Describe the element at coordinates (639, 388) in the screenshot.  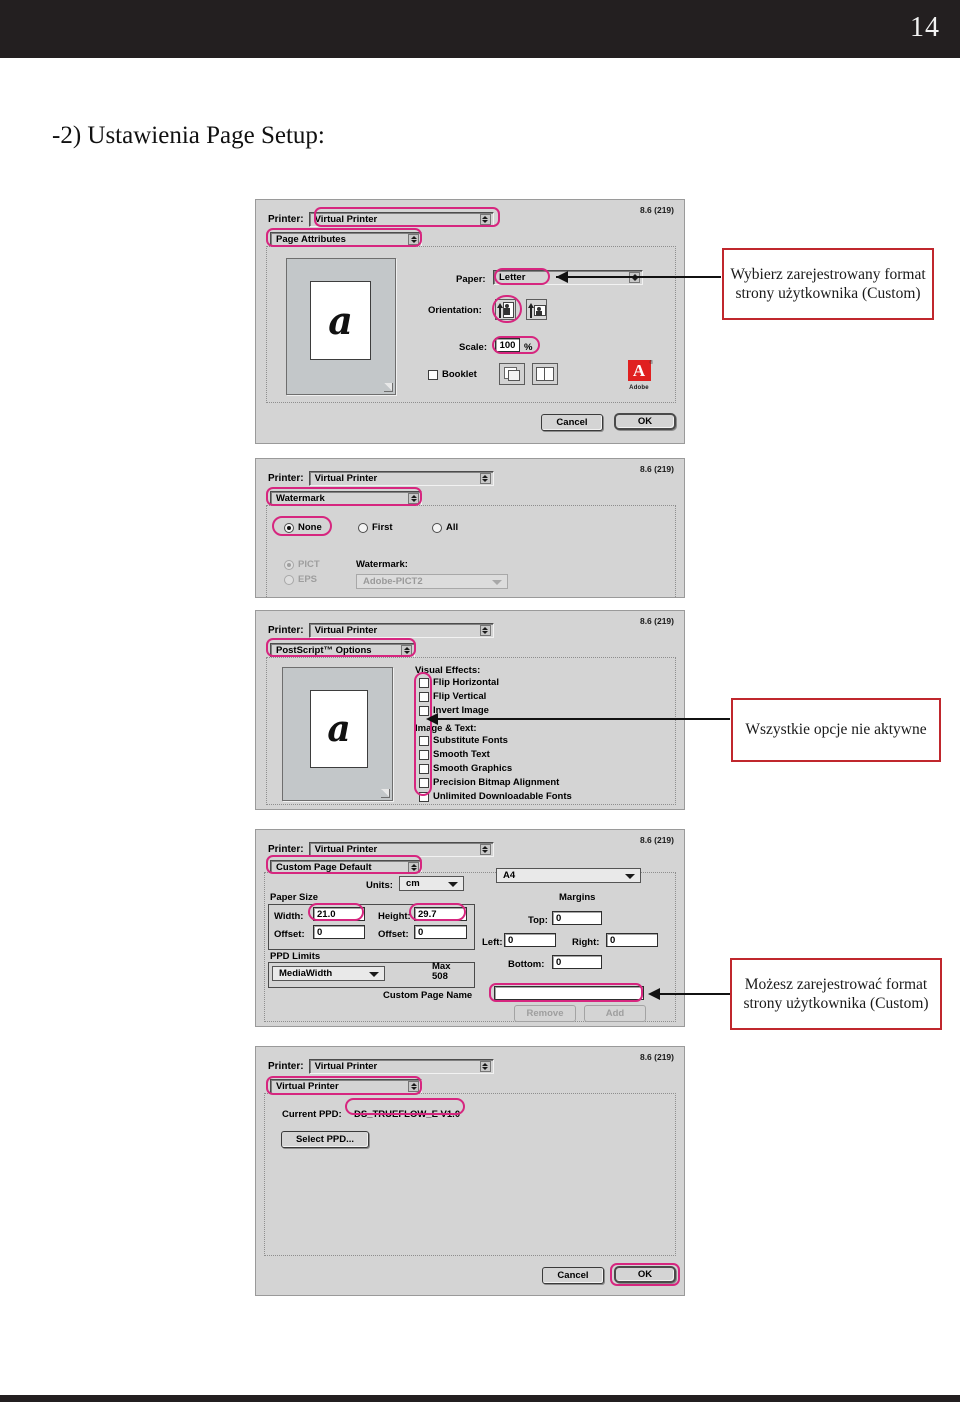
I see `adobe-wordmark: Adobe` at that location.